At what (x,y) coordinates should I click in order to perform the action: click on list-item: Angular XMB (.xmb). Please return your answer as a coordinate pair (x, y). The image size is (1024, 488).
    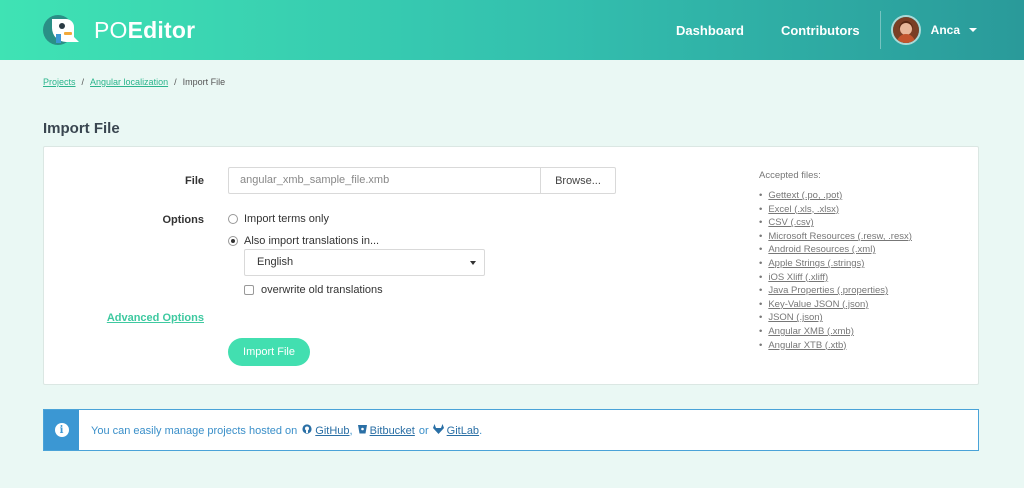
    Looking at the image, I should click on (835, 332).